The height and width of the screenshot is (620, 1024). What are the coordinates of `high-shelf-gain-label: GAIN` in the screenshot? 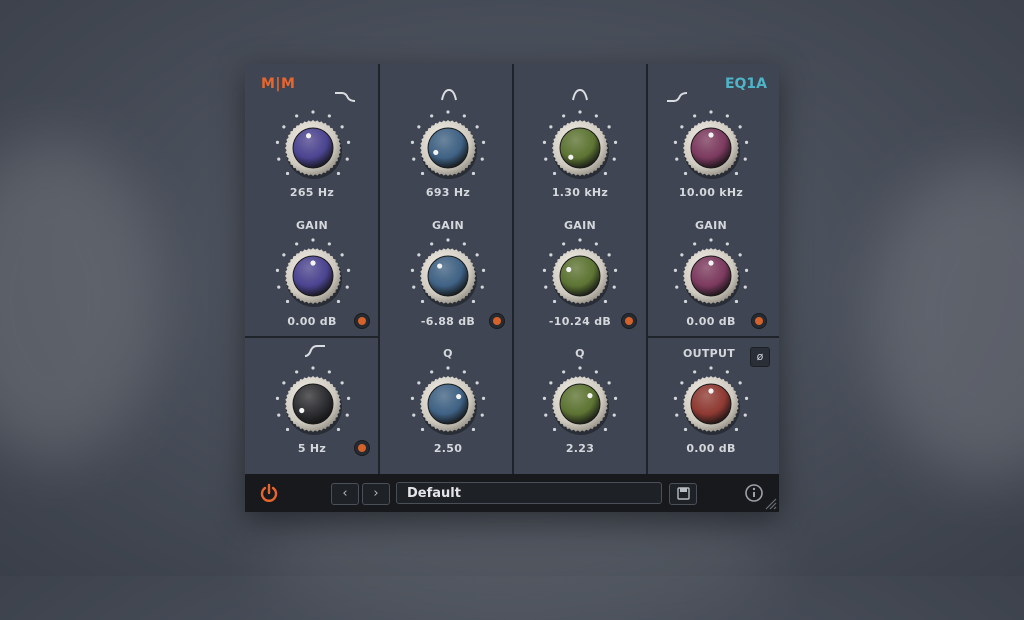 It's located at (711, 225).